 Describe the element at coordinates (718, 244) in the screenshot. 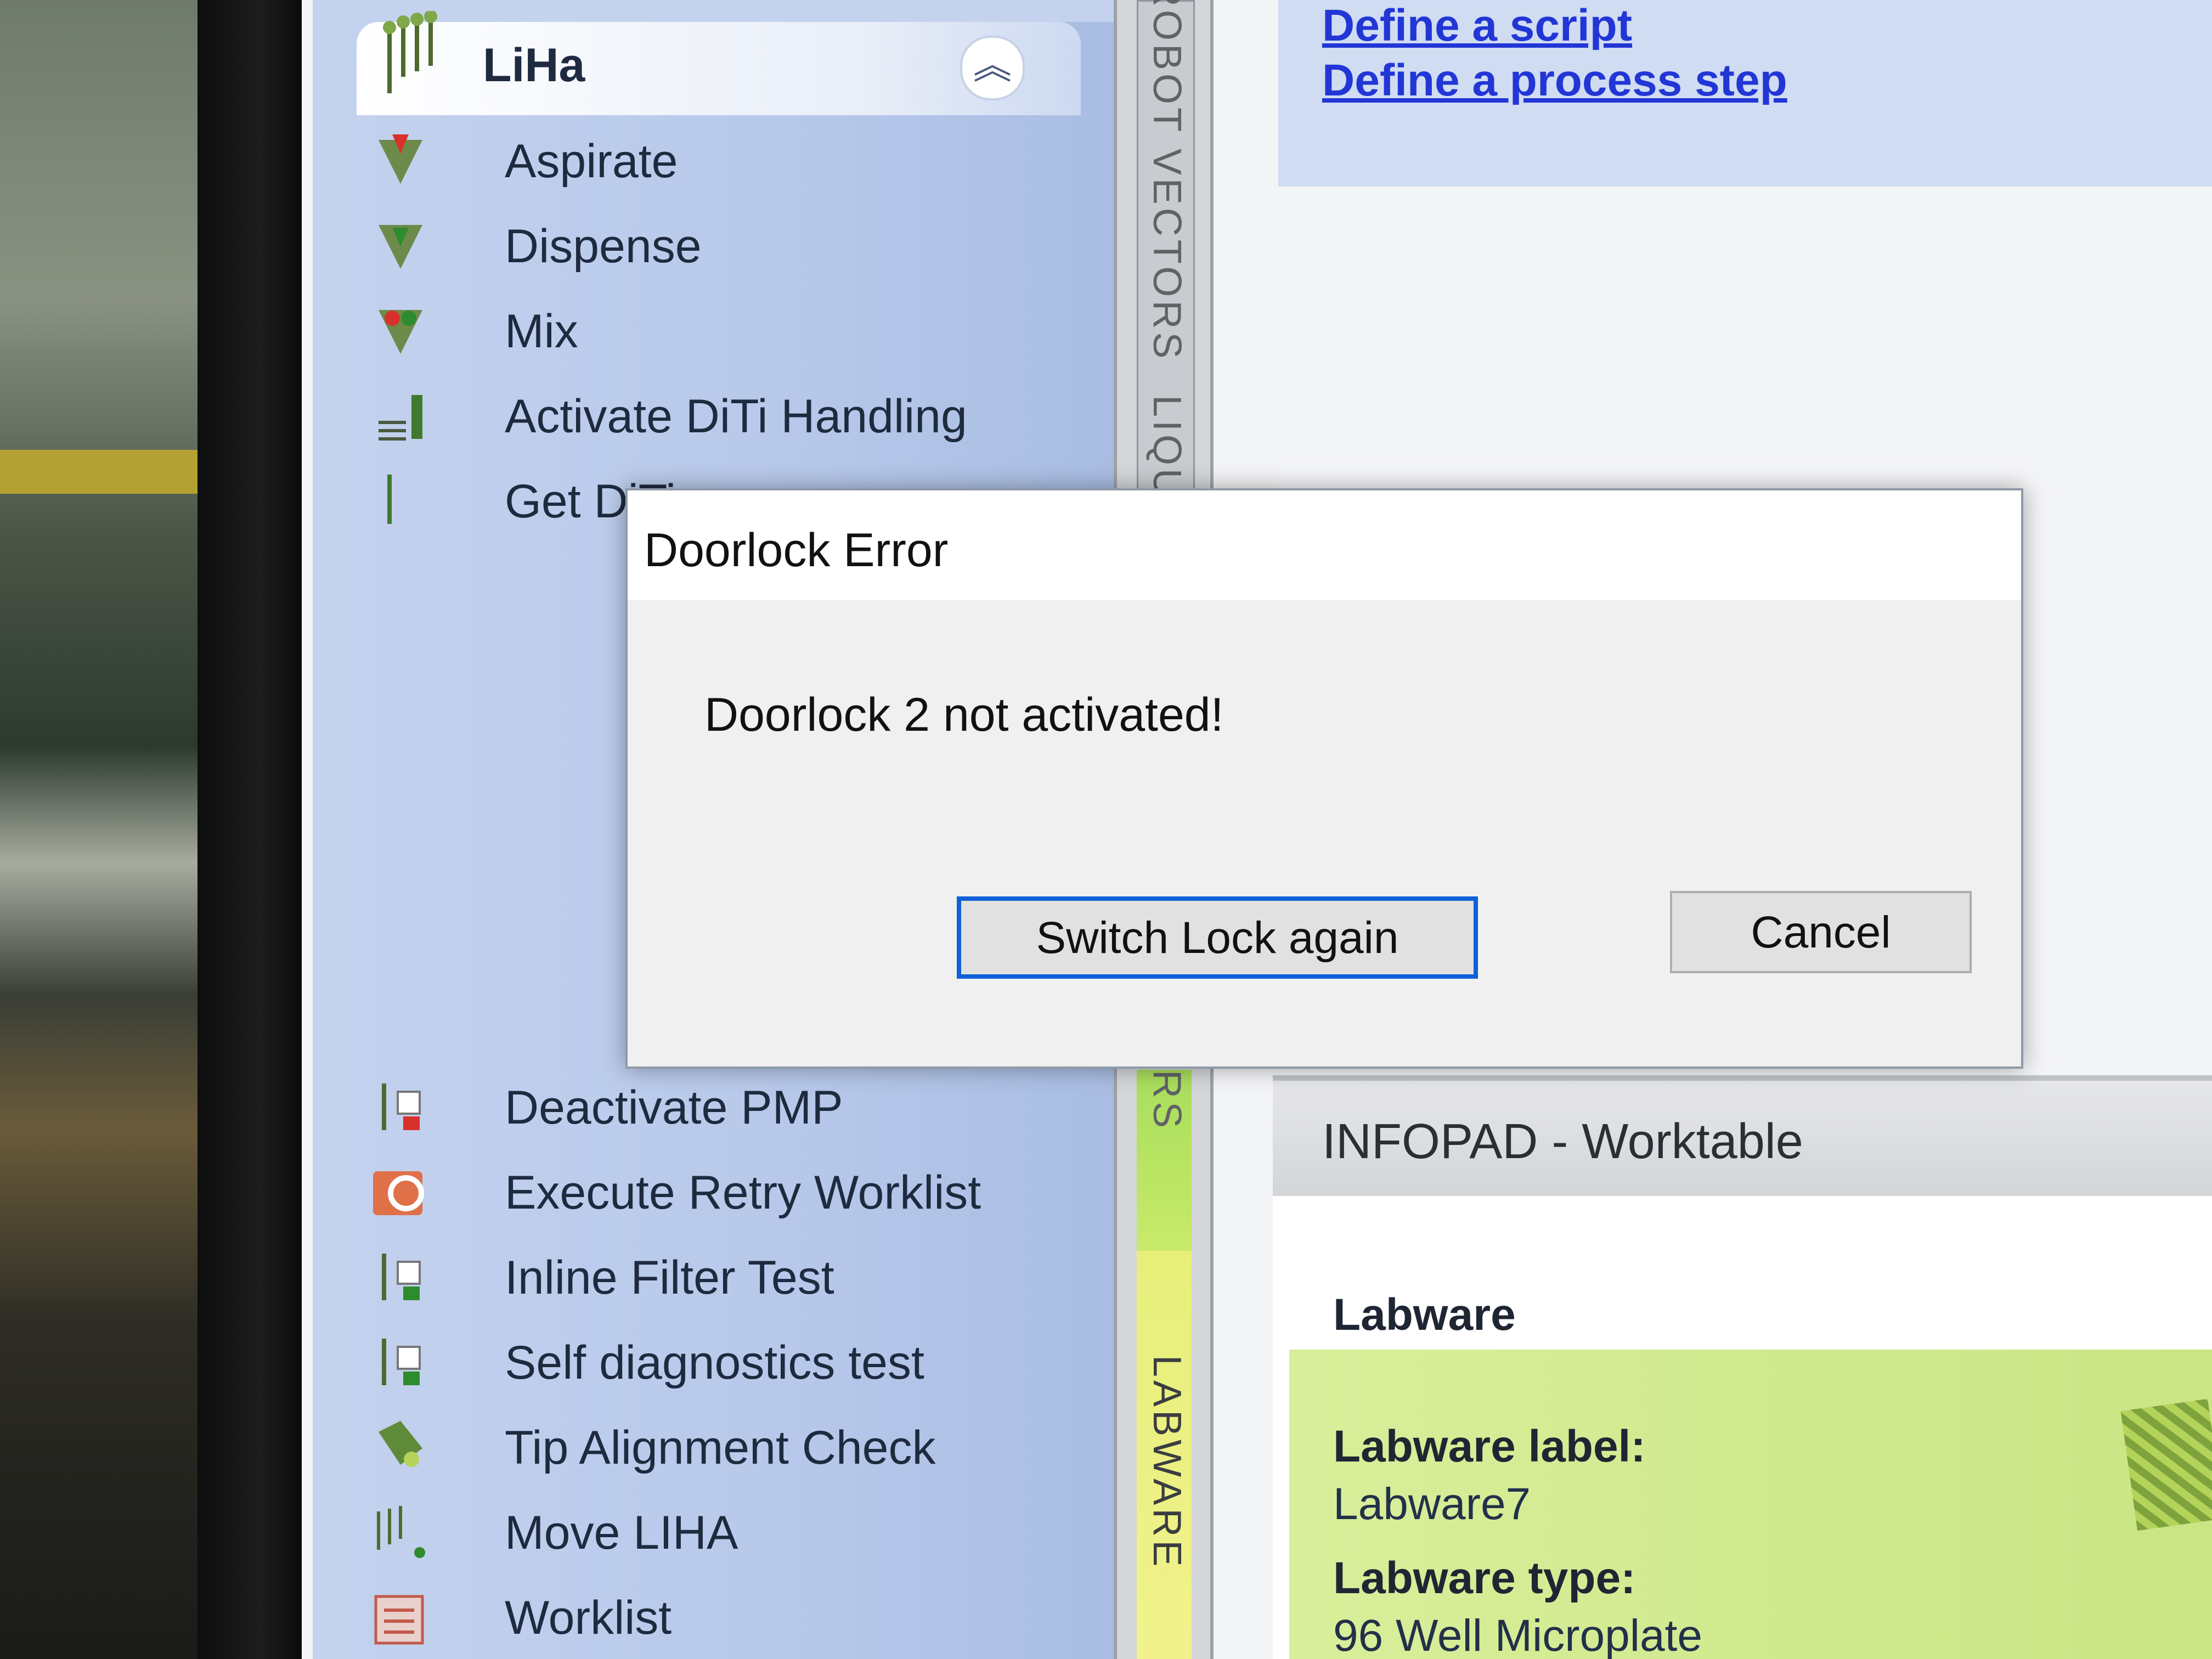

I see `command-dispense: Dispense` at that location.